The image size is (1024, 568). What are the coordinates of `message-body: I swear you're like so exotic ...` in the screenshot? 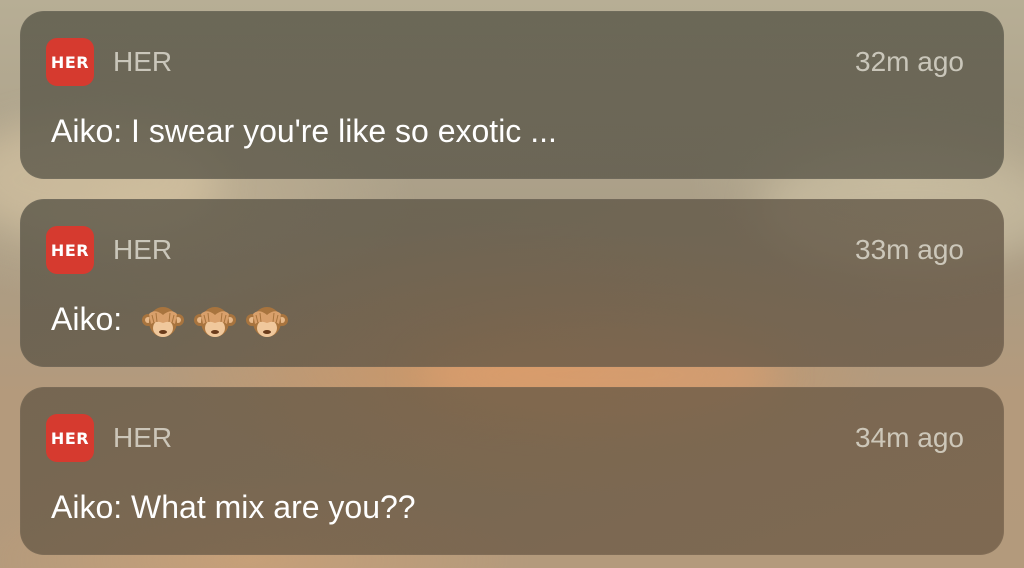 It's located at (344, 131).